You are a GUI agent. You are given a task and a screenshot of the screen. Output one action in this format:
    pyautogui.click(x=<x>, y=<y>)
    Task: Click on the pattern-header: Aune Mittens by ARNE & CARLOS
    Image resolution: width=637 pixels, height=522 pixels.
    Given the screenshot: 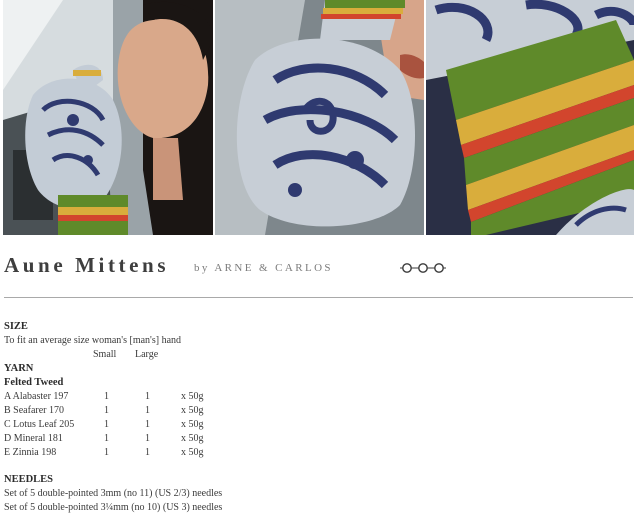 What is the action you would take?
    pyautogui.click(x=318, y=265)
    